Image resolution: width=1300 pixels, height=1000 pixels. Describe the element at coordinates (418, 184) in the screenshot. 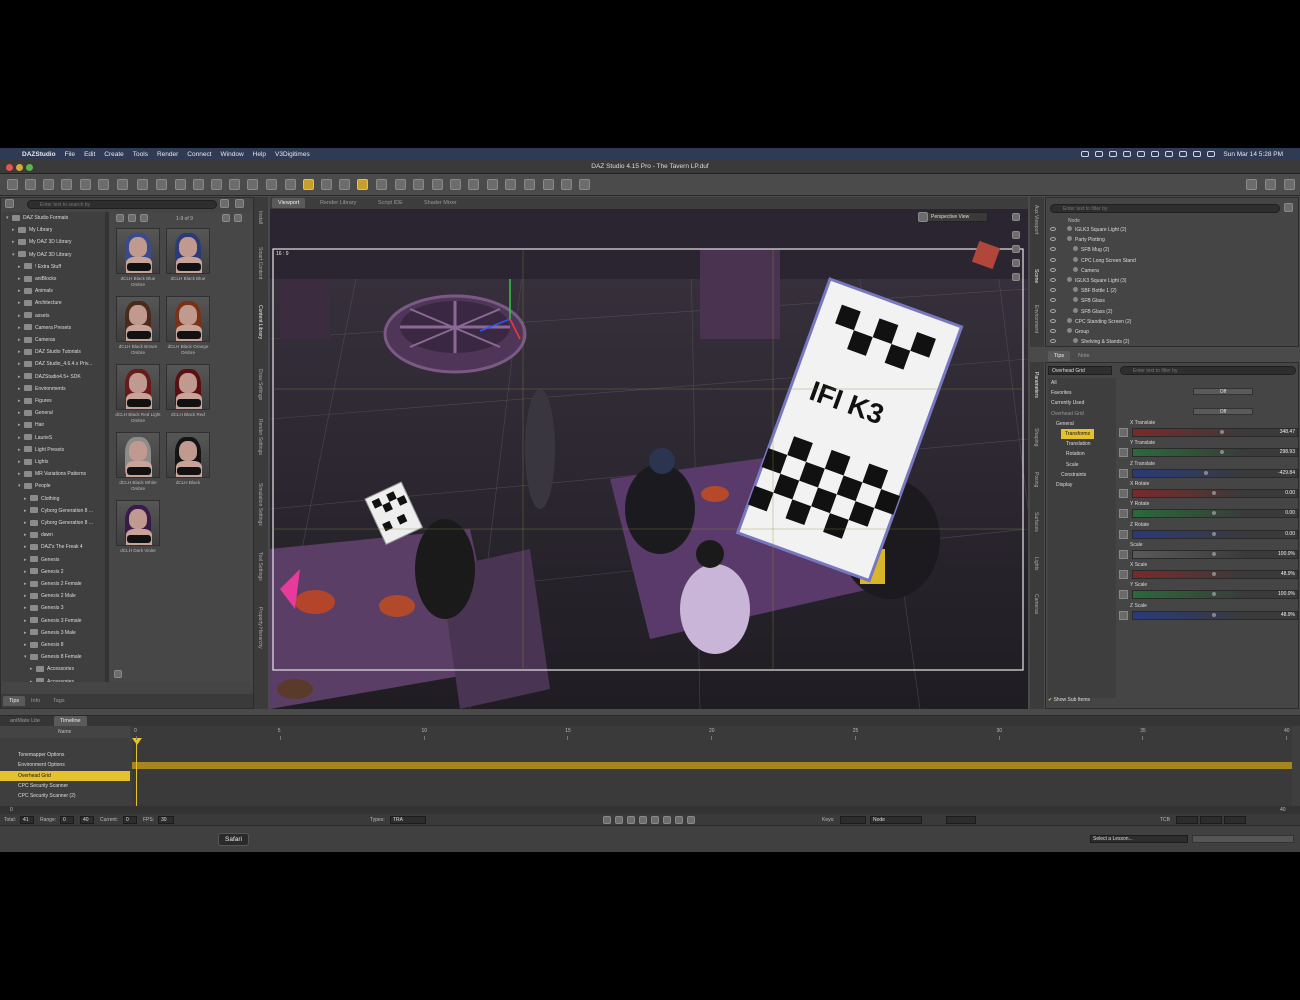

I see `scale-gizmo-icon` at that location.